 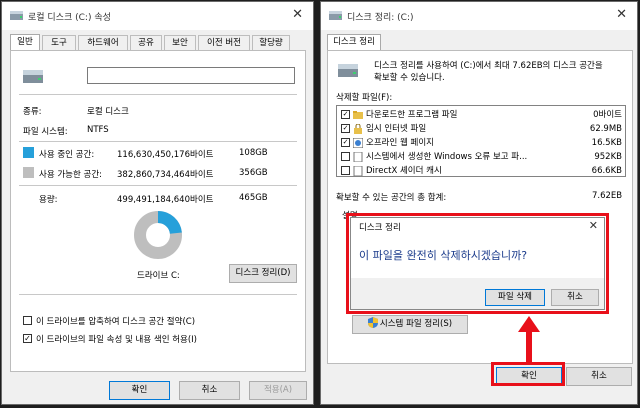 What do you see at coordinates (28, 152) in the screenshot?
I see `used-color-swatch` at bounding box center [28, 152].